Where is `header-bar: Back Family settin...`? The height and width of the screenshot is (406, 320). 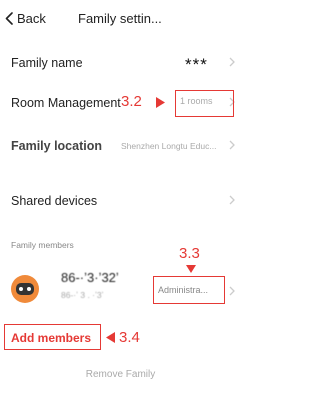
header-bar: Back Family settin... is located at coordinates (120, 19).